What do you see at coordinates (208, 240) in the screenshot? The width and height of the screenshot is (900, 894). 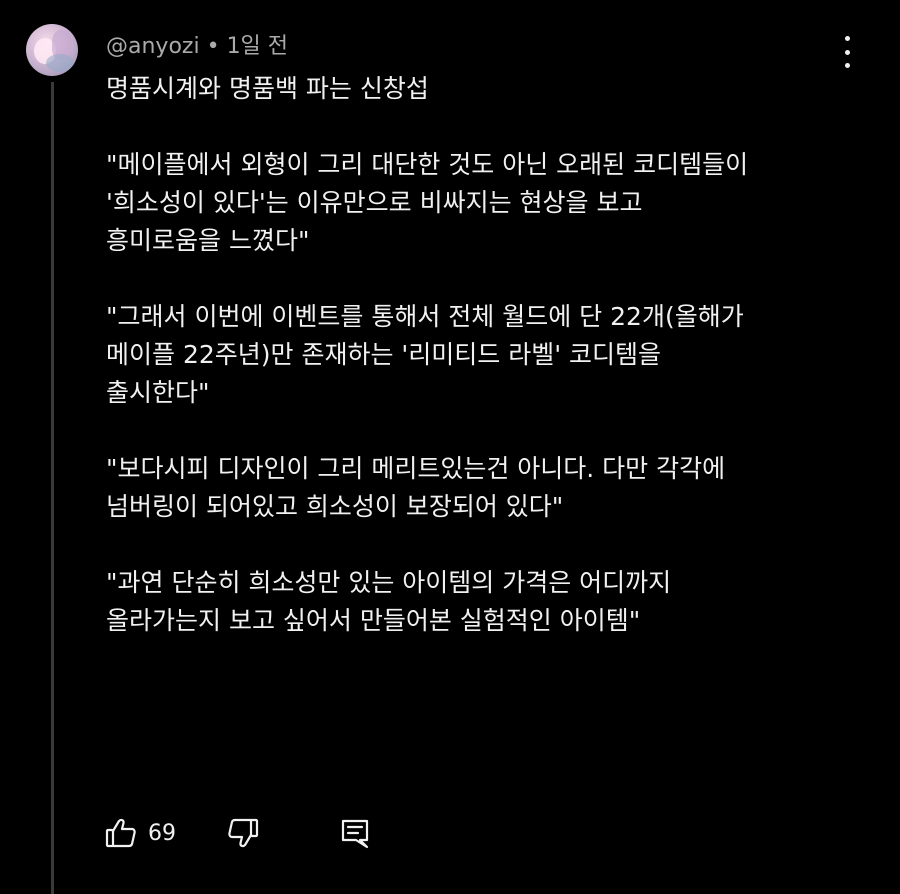 I see `comment-line: 흥미로움을 느꼈다"` at bounding box center [208, 240].